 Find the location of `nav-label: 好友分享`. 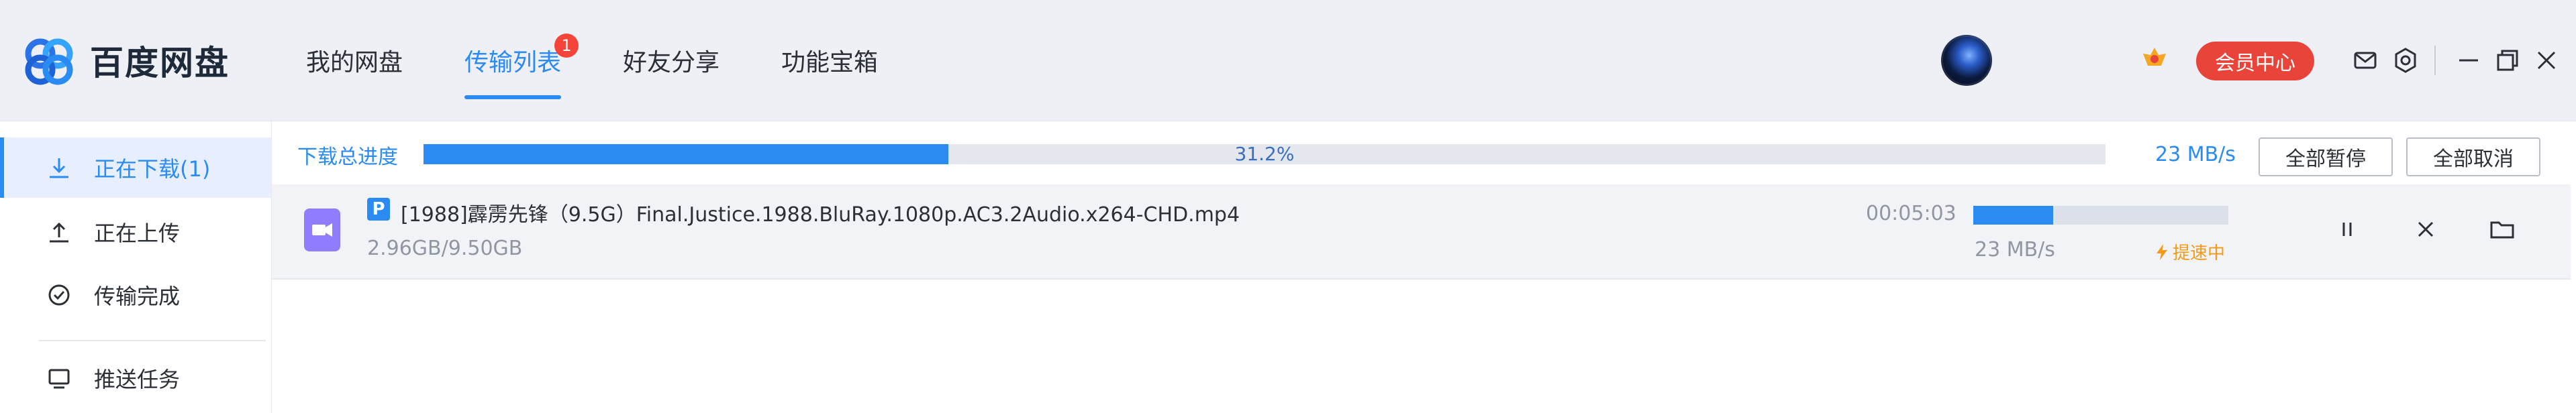

nav-label: 好友分享 is located at coordinates (671, 62).